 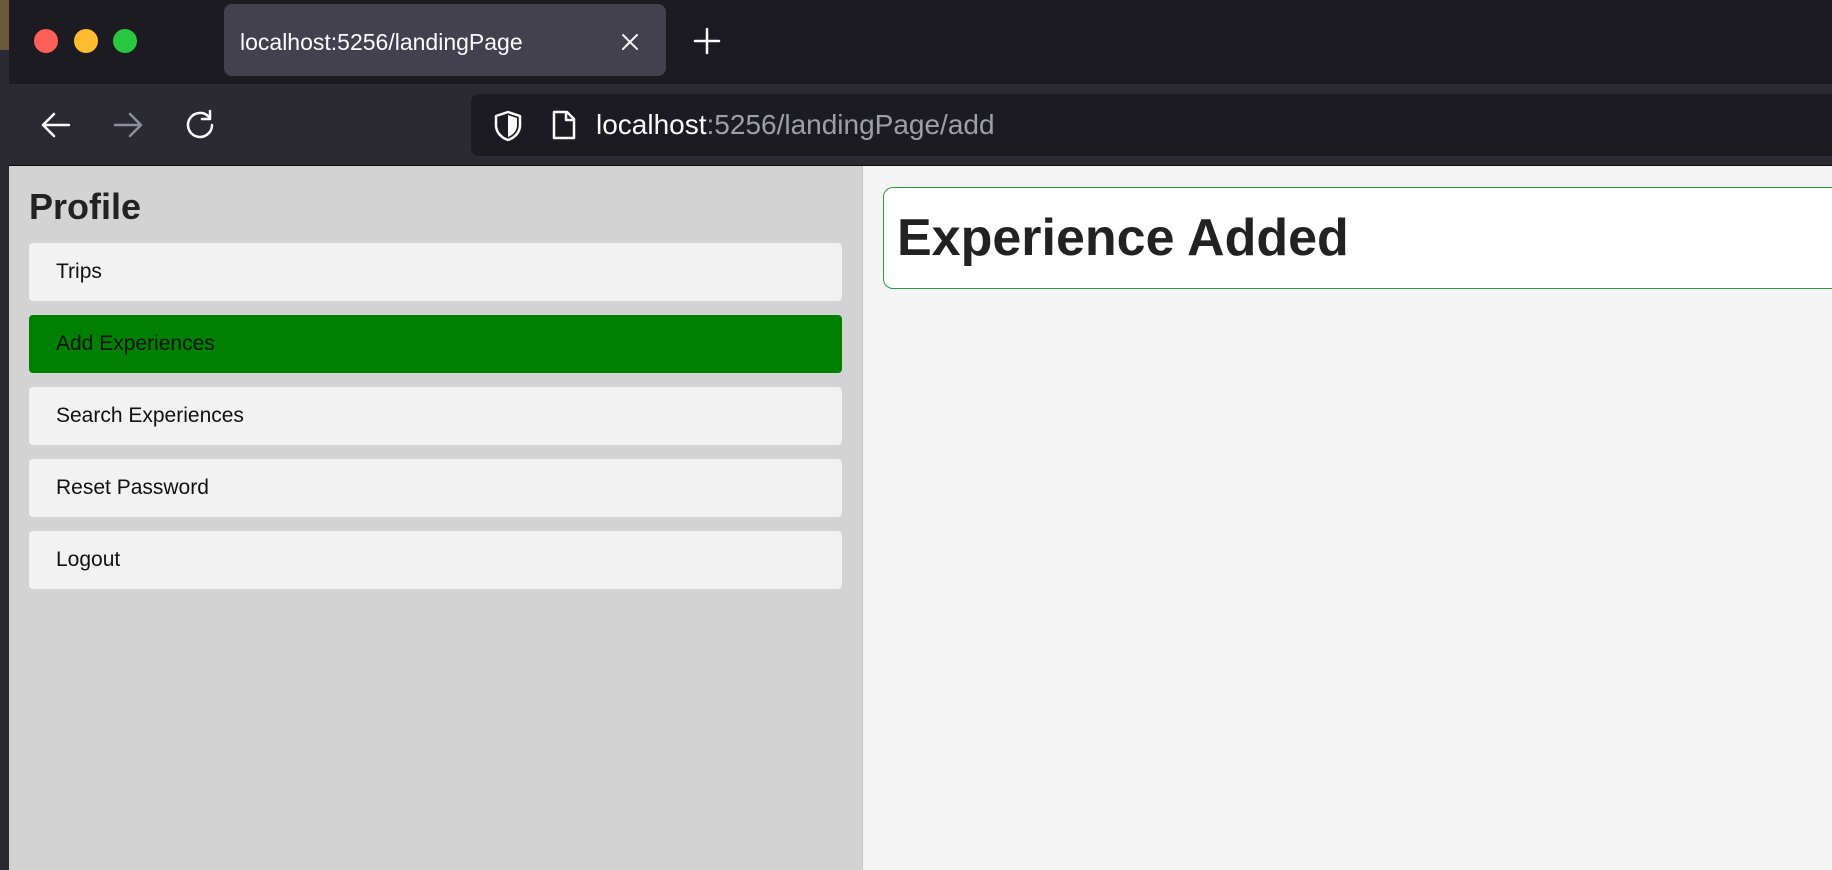 What do you see at coordinates (435, 272) in the screenshot?
I see `sidebar-item-trips: Trips` at bounding box center [435, 272].